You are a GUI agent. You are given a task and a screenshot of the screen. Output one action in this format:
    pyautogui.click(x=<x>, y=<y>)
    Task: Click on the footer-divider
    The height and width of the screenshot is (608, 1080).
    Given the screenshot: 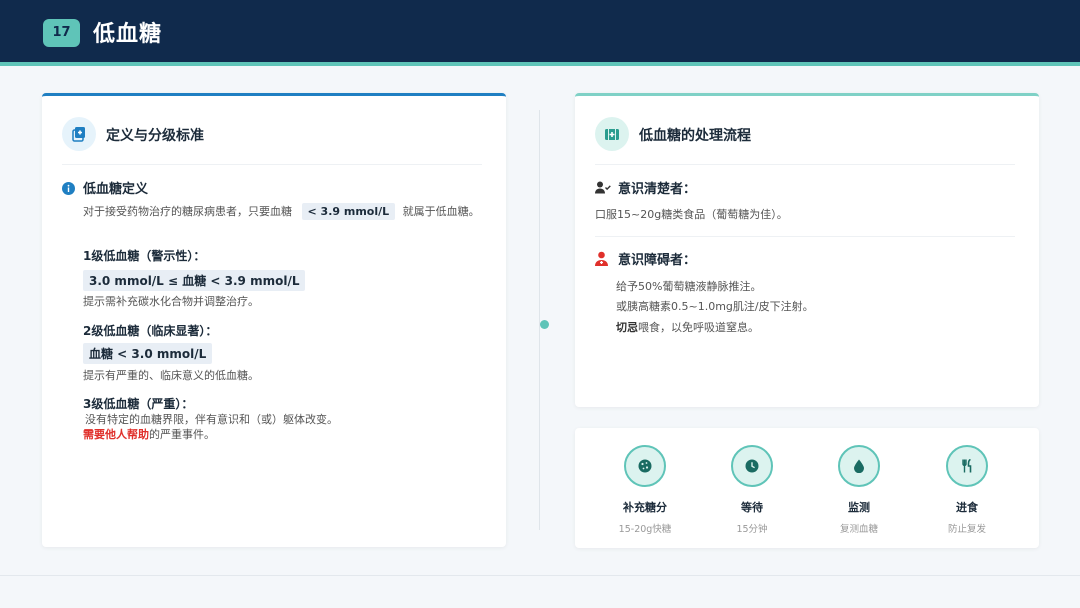 What is the action you would take?
    pyautogui.click(x=540, y=575)
    